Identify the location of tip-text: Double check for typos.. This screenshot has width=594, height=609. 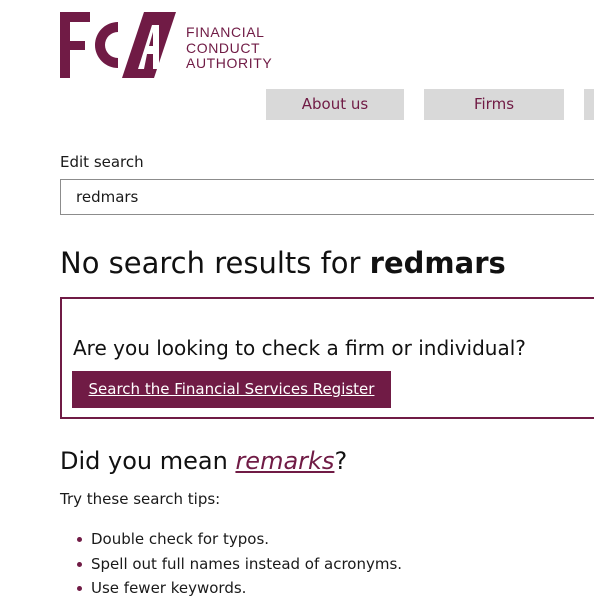
(180, 539).